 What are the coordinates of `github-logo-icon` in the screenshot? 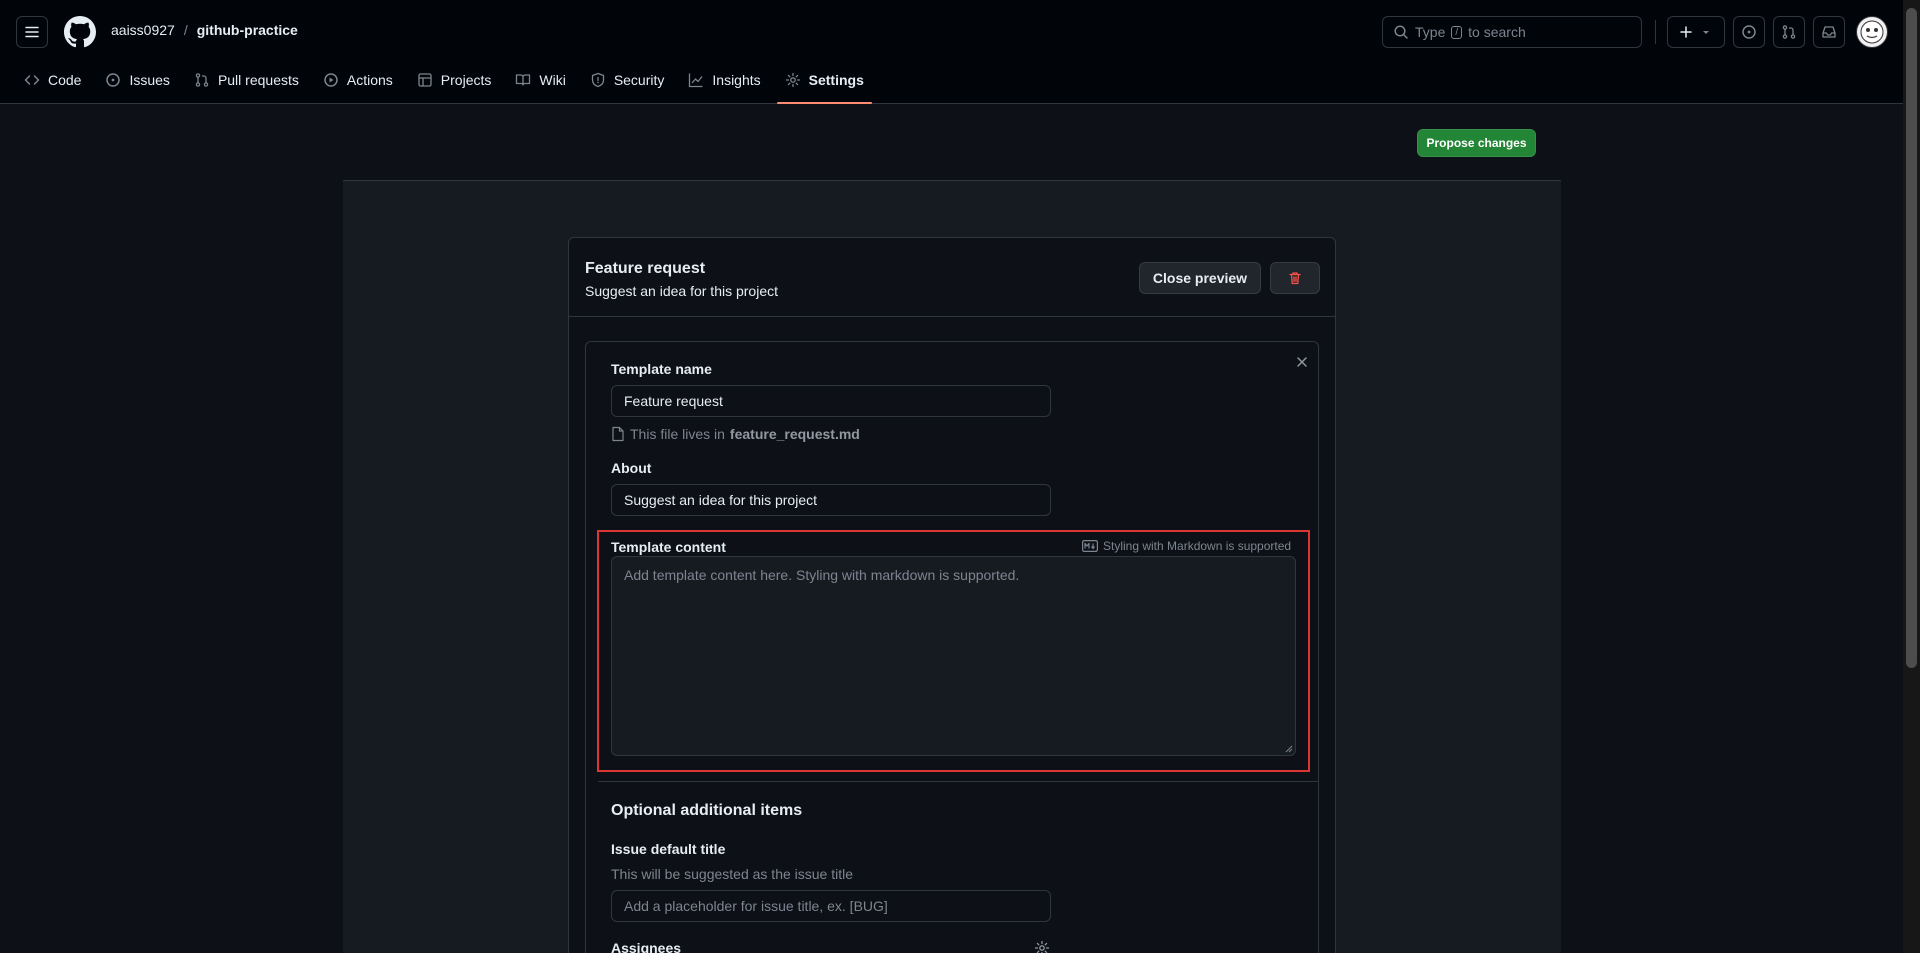 It's located at (80, 32).